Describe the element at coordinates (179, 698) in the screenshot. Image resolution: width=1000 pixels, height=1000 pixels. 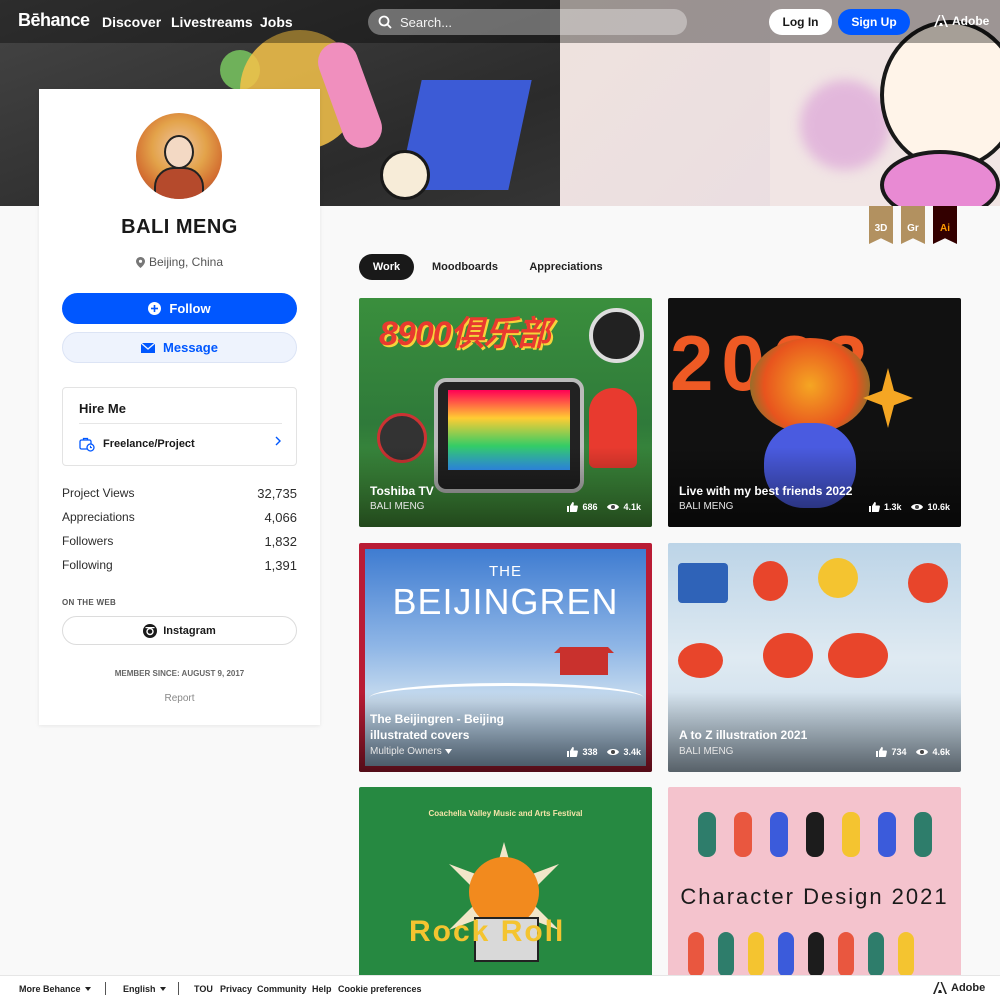
I see `report-link: Report` at that location.